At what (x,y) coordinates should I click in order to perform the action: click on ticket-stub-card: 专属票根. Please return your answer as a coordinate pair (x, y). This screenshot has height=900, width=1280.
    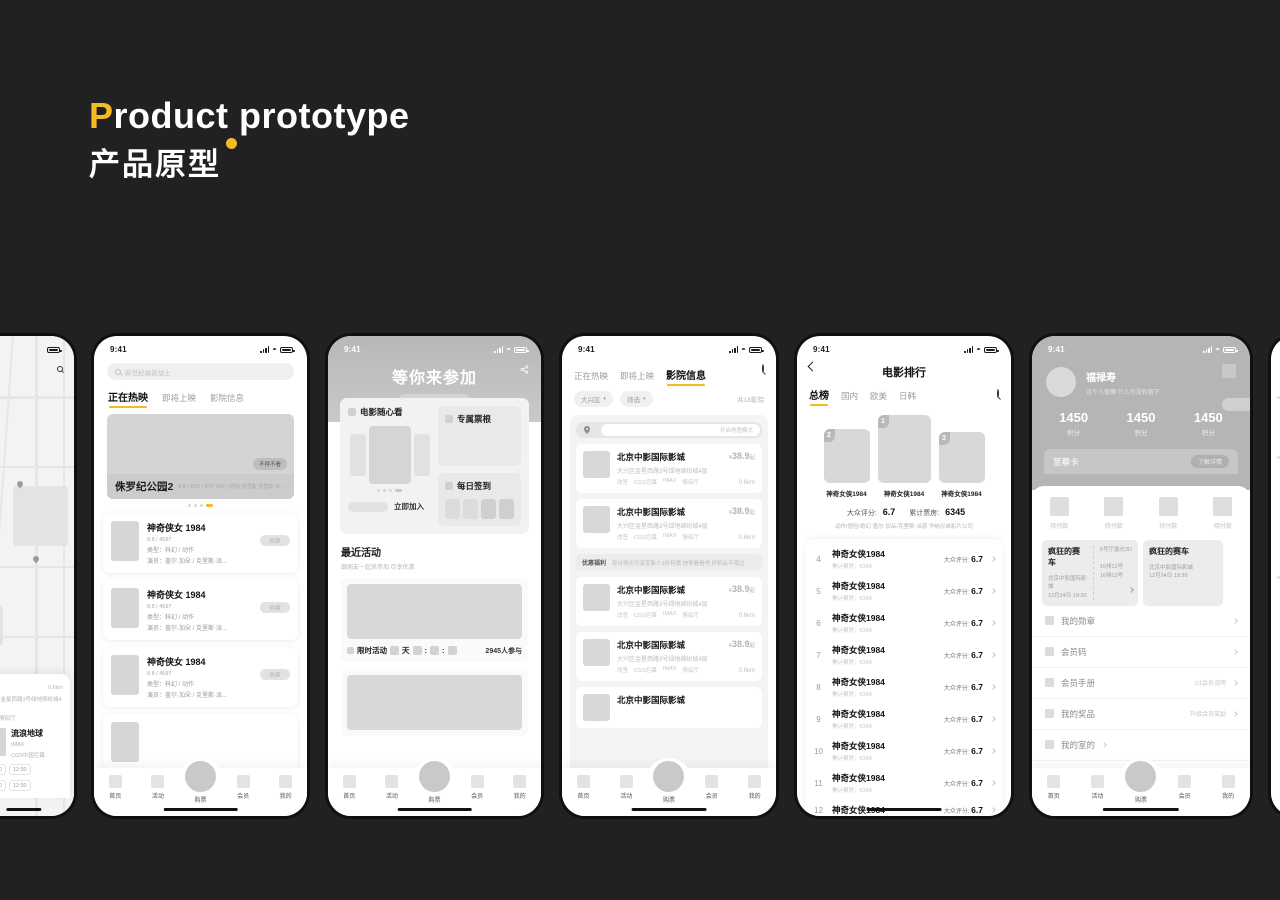
    Looking at the image, I should click on (479, 436).